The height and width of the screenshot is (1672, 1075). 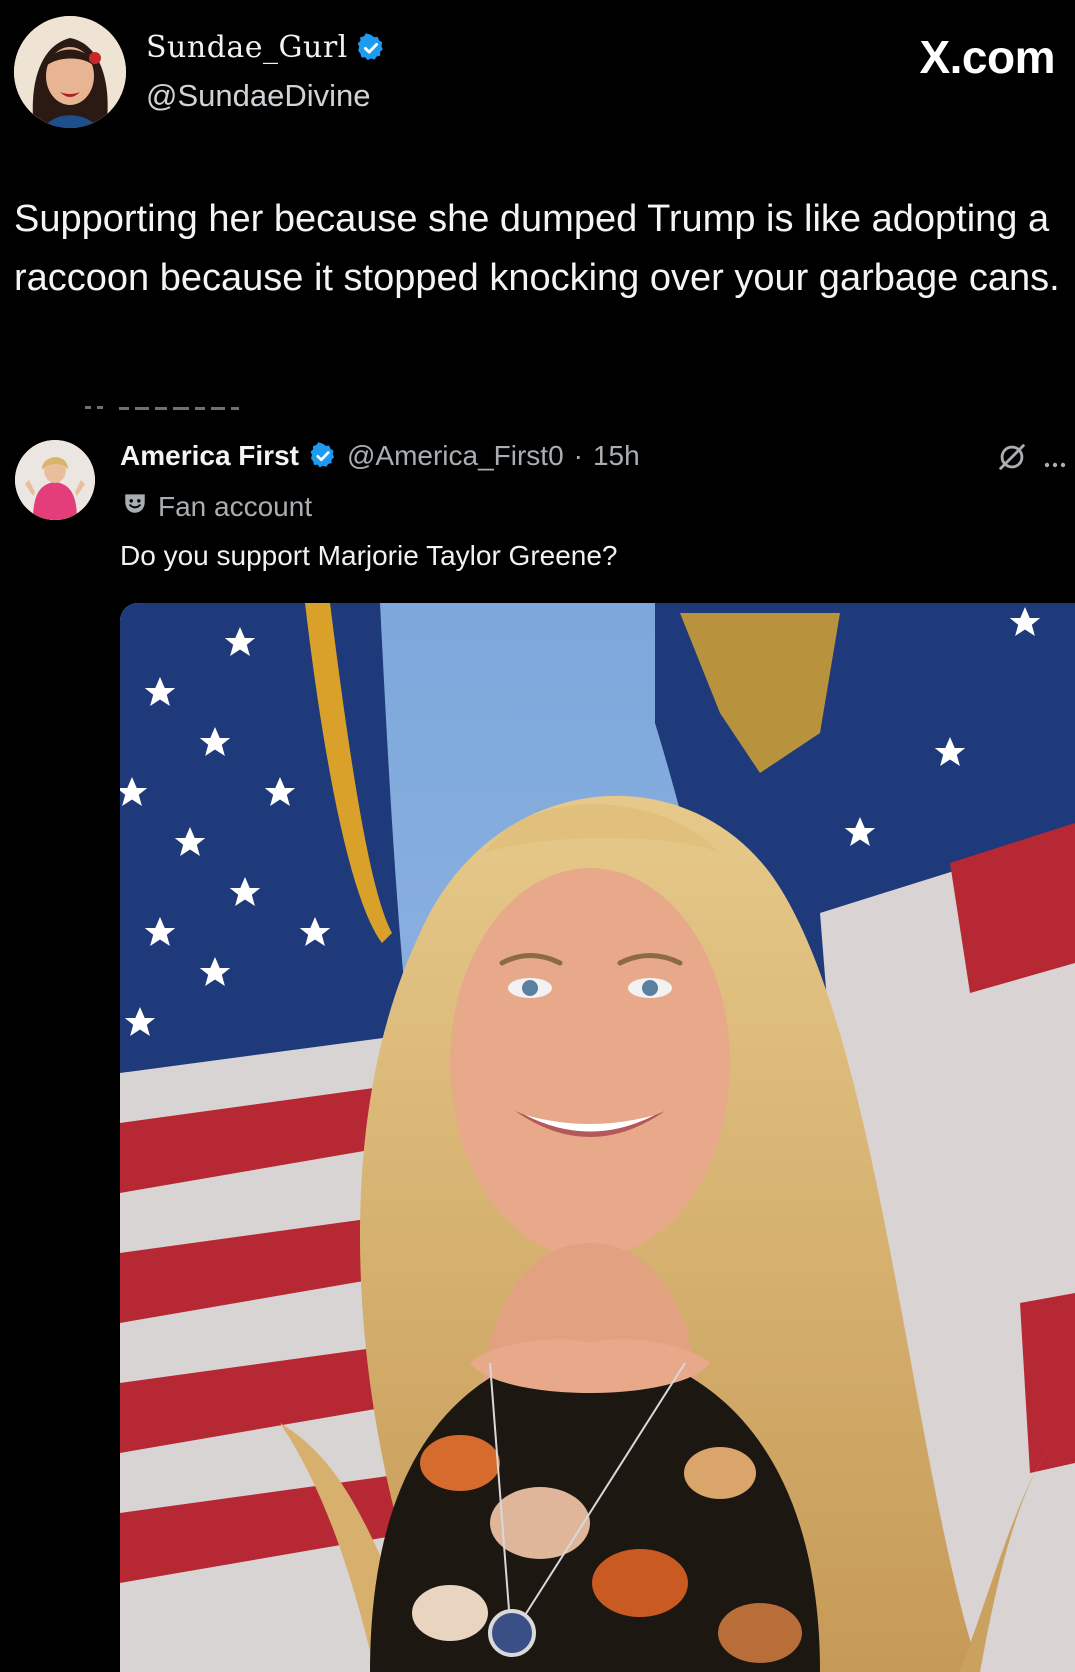 I want to click on quoted-handle: @America_First0, so click(x=455, y=456).